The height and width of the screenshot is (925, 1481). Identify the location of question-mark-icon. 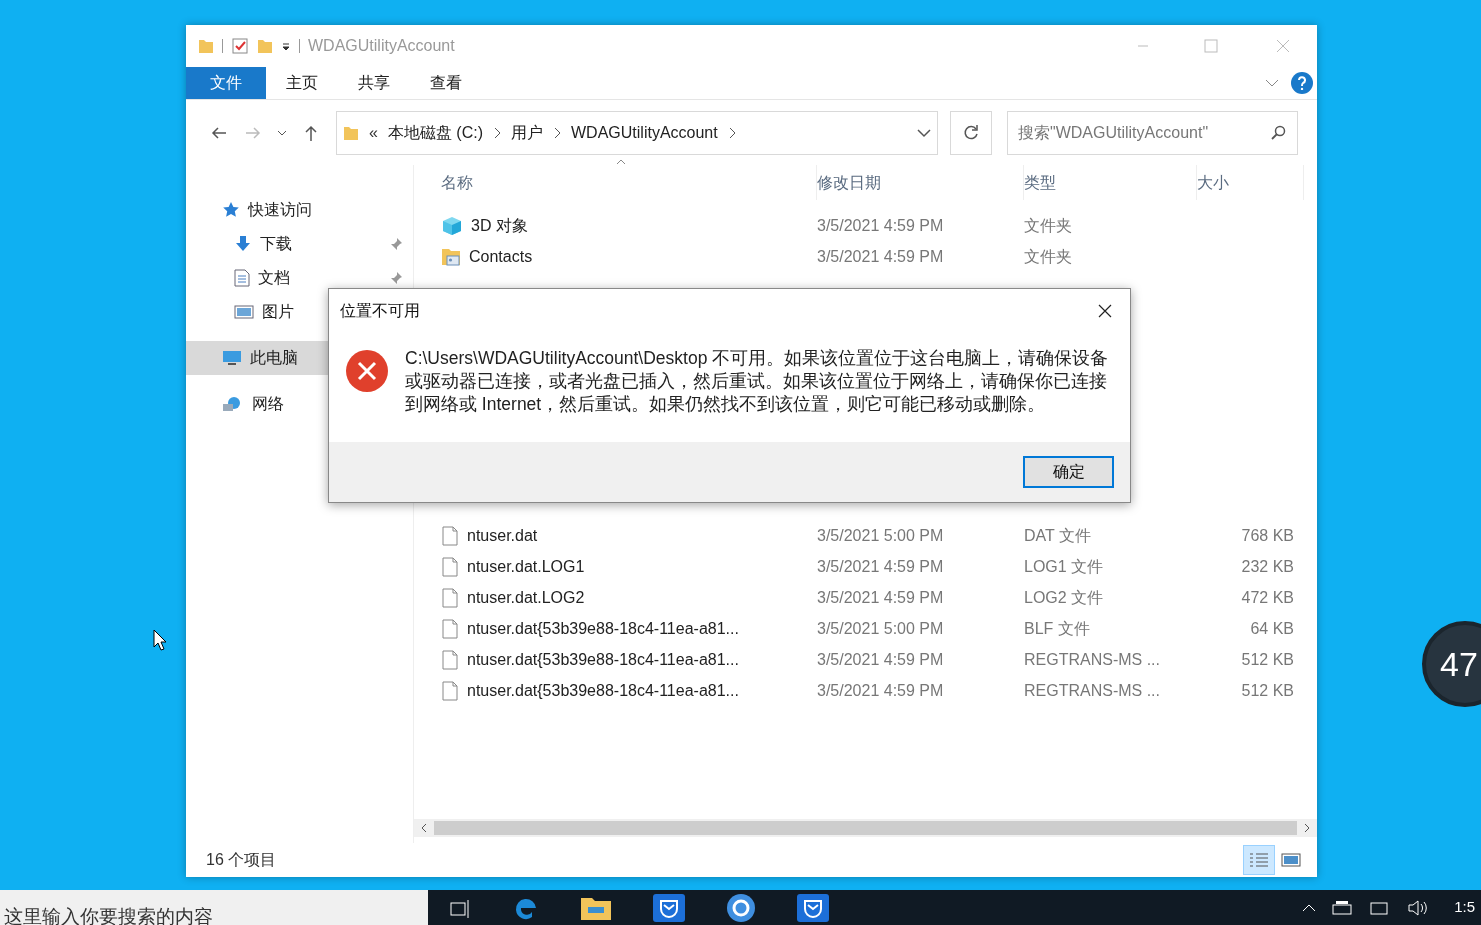
(1302, 83).